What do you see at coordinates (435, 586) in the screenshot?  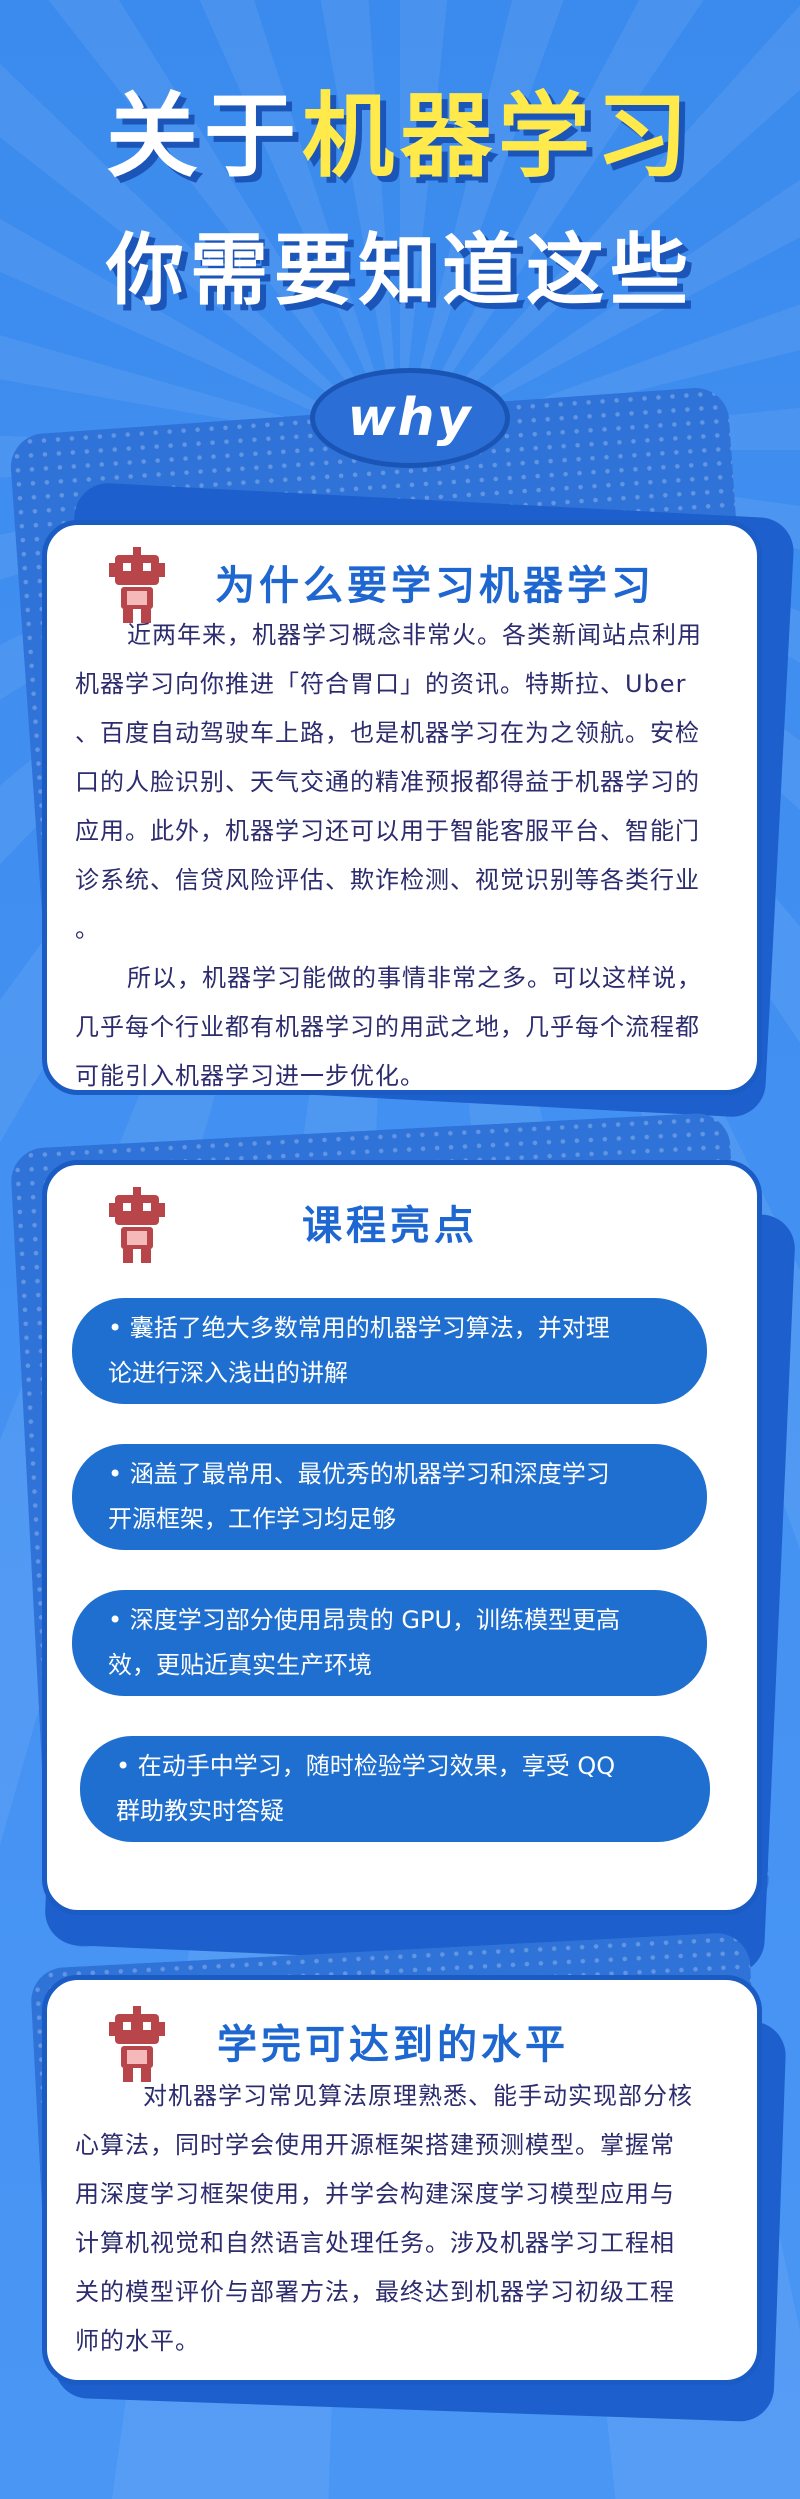 I see `section-title: 为什么要学习机器学习` at bounding box center [435, 586].